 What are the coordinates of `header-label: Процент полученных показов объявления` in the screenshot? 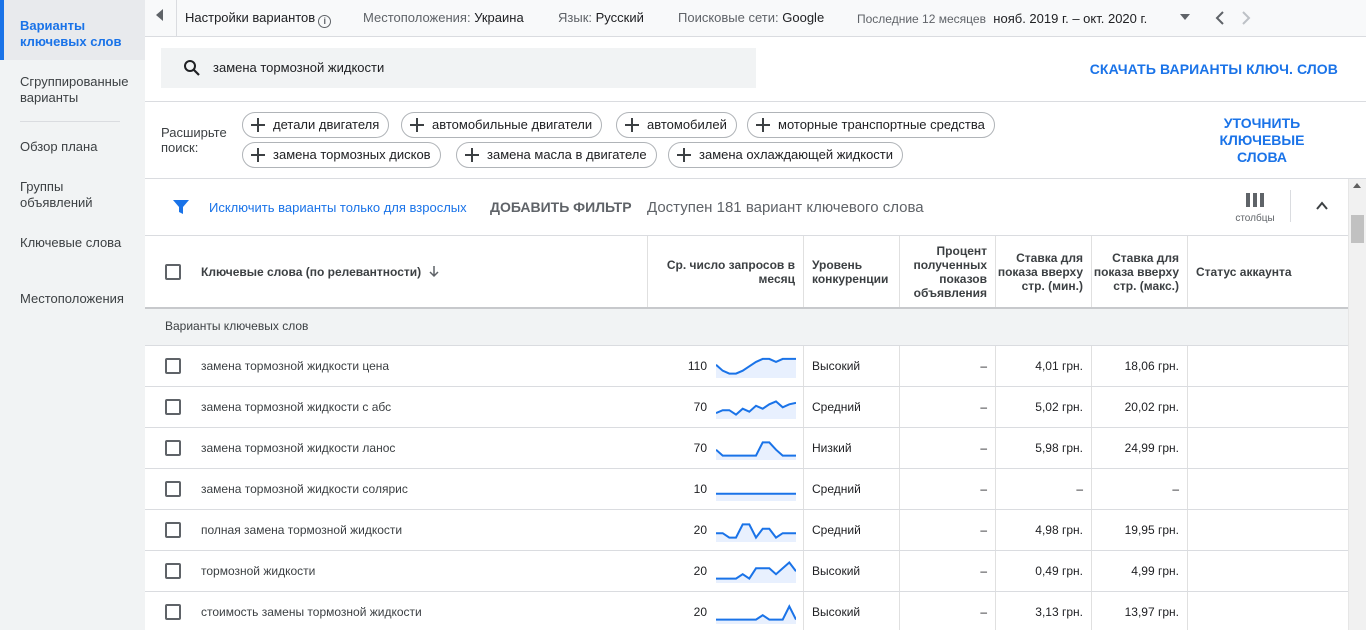 It's located at (950, 271).